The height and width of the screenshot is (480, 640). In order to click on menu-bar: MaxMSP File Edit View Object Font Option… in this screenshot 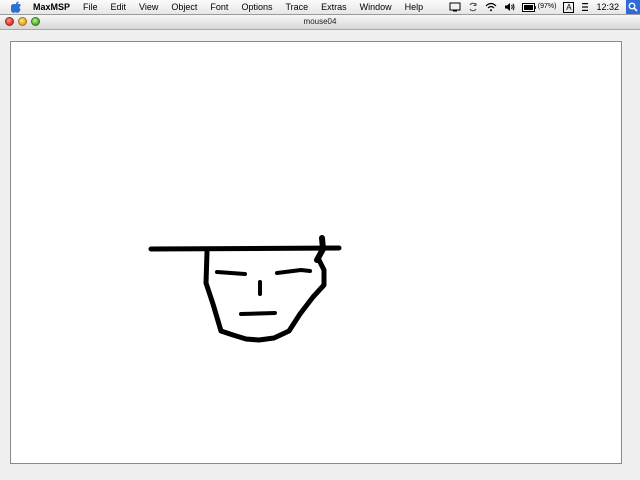, I will do `click(320, 7)`.